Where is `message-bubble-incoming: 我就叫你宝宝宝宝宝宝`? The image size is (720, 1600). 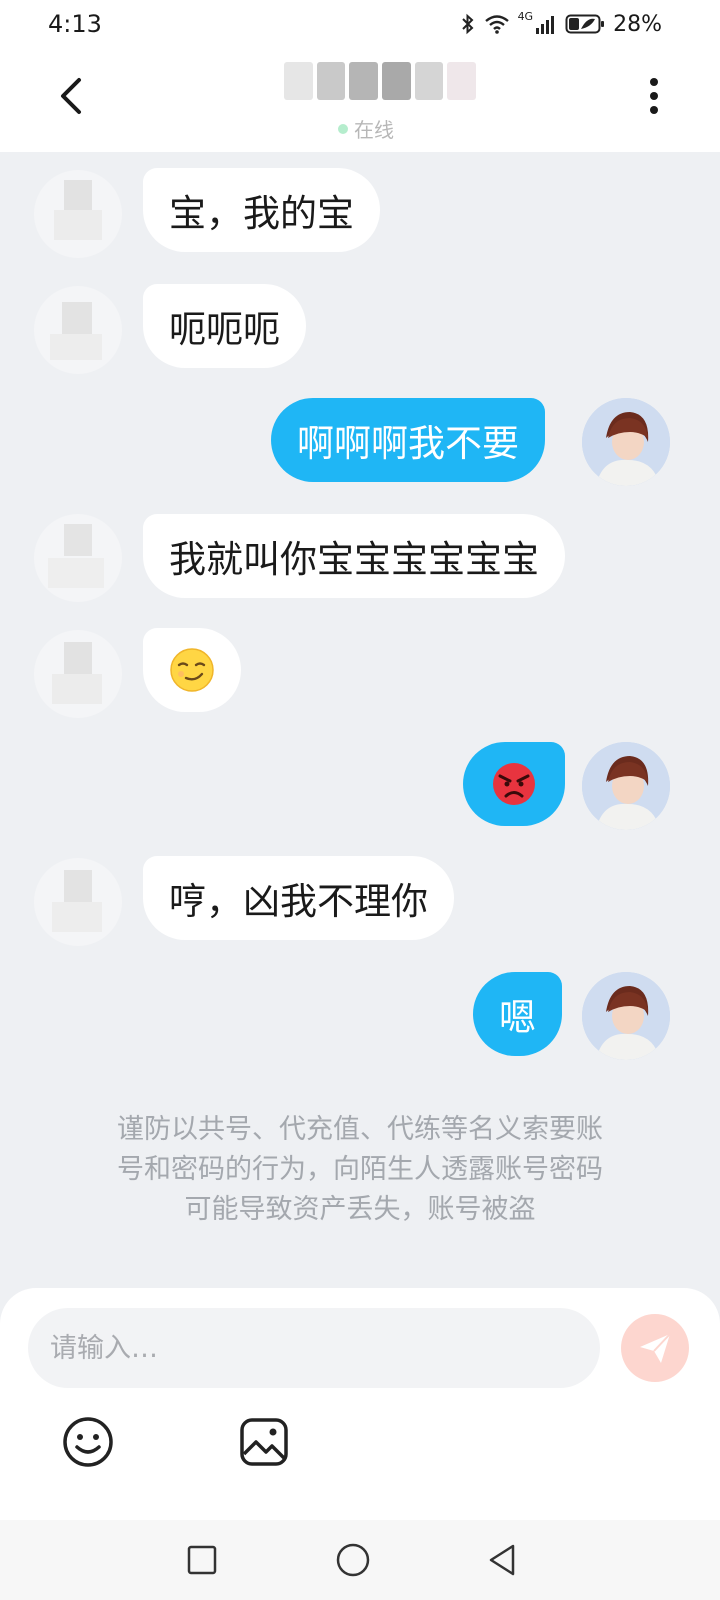
message-bubble-incoming: 我就叫你宝宝宝宝宝宝 is located at coordinates (354, 556).